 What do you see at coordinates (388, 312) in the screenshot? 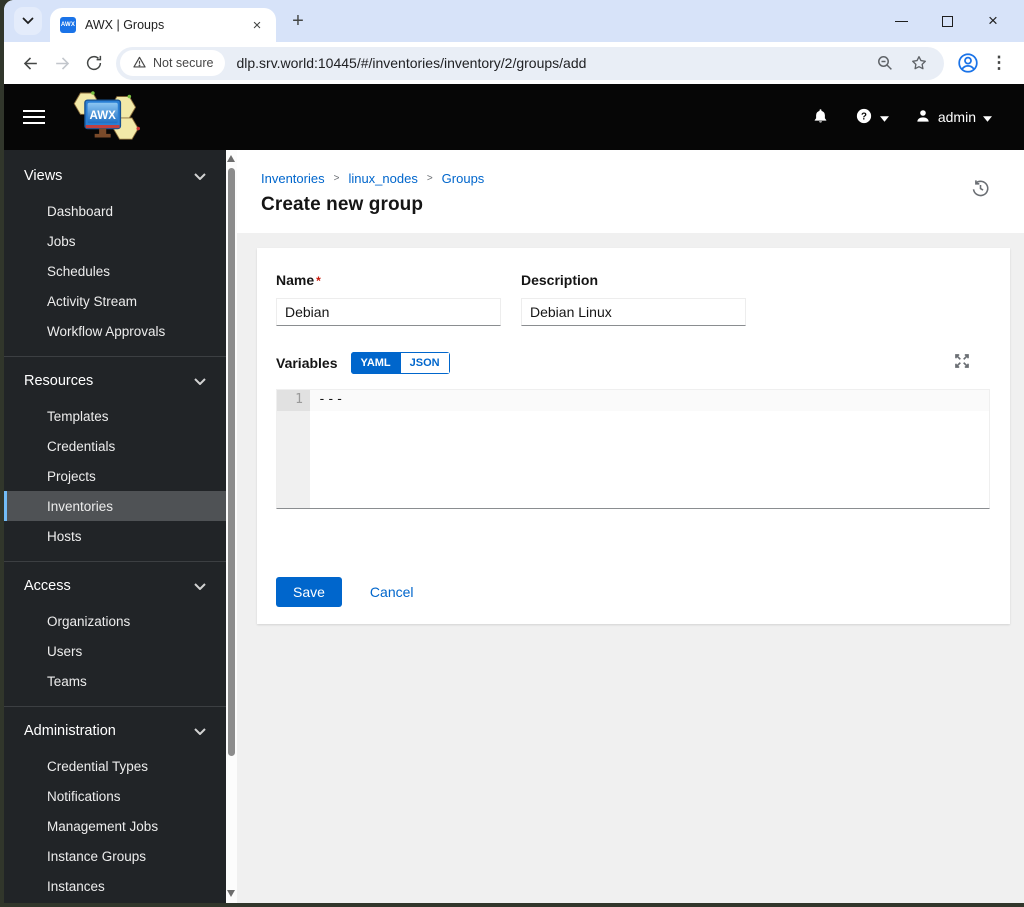
I see `name-input` at bounding box center [388, 312].